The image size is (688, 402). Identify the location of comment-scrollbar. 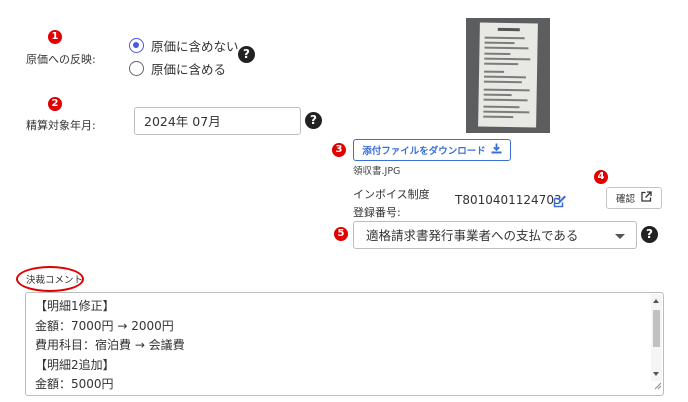
(656, 337).